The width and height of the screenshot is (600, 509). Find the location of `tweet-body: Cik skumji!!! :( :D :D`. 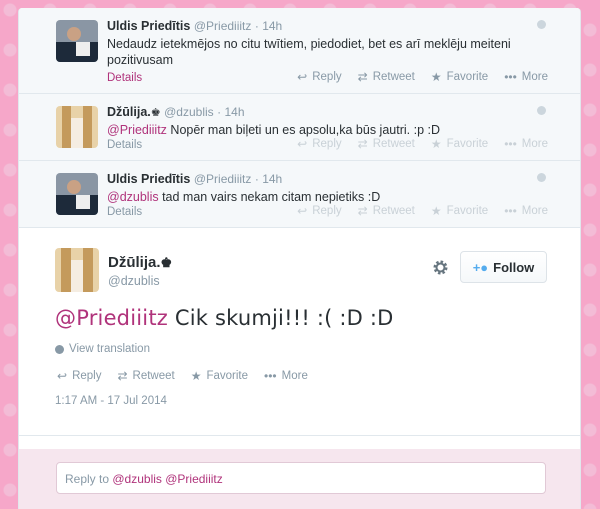

tweet-body: Cik skumji!!! :( :D :D is located at coordinates (280, 318).